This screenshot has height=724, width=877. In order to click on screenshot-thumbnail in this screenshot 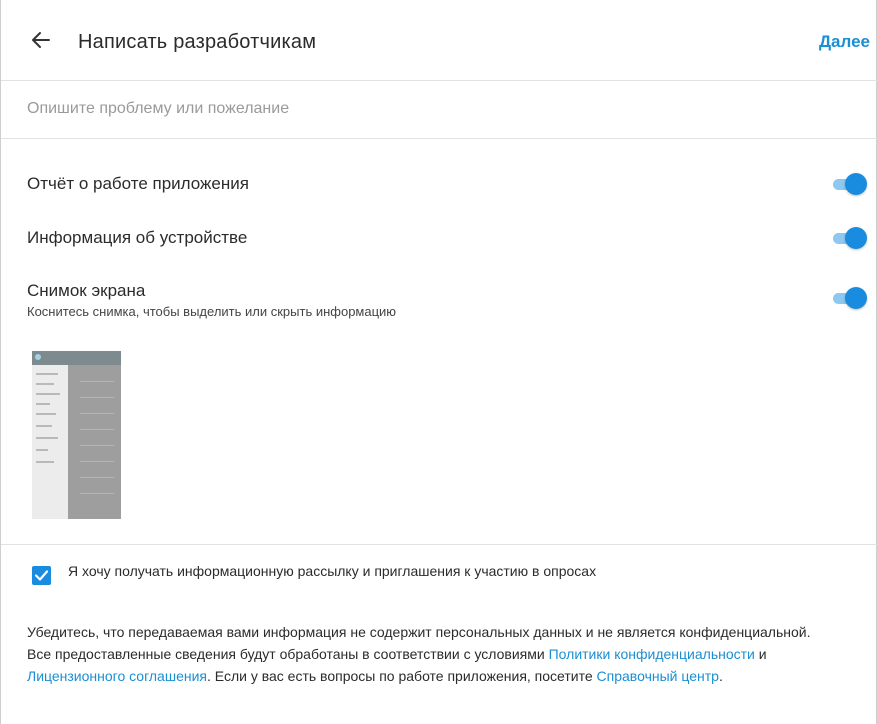, I will do `click(76, 435)`.